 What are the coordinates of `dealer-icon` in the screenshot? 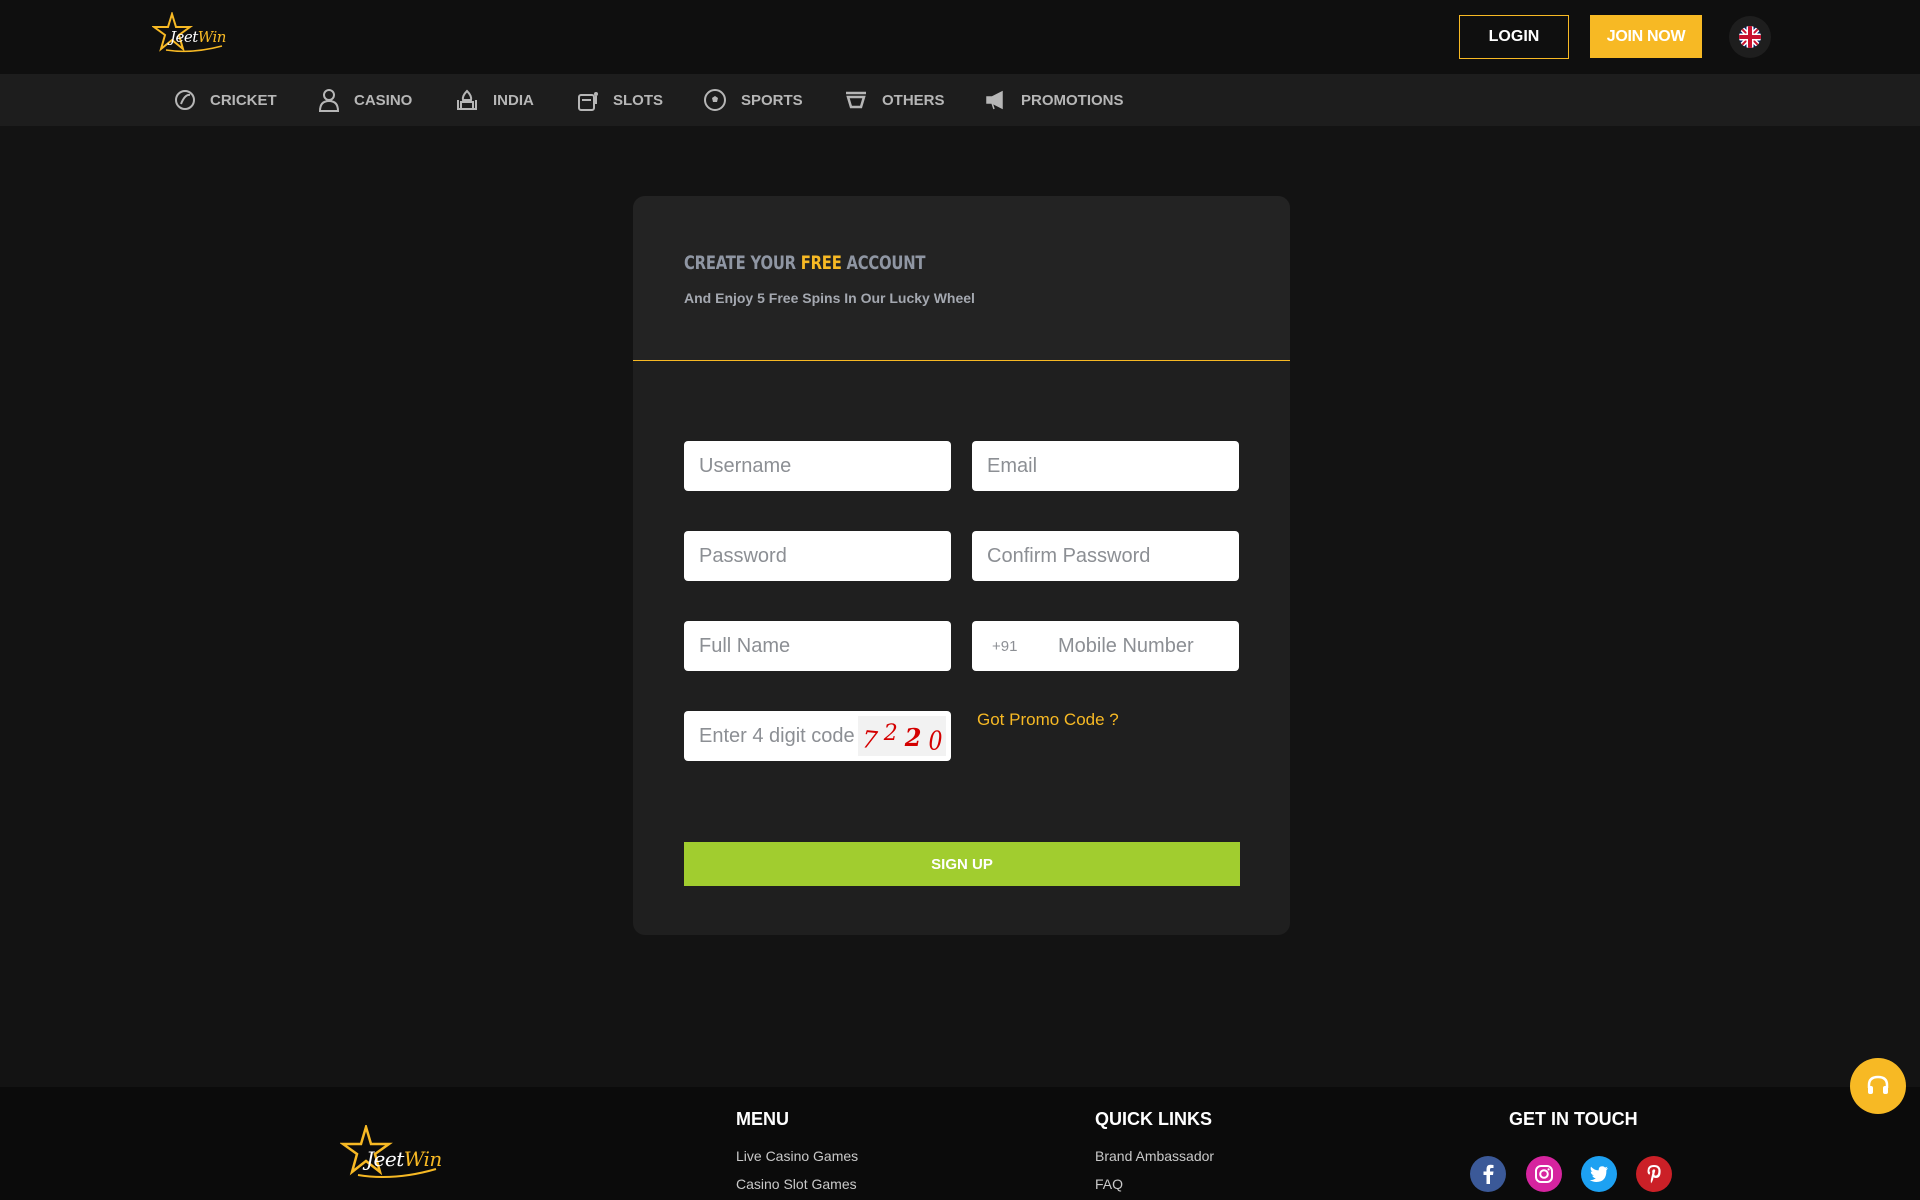 It's located at (329, 100).